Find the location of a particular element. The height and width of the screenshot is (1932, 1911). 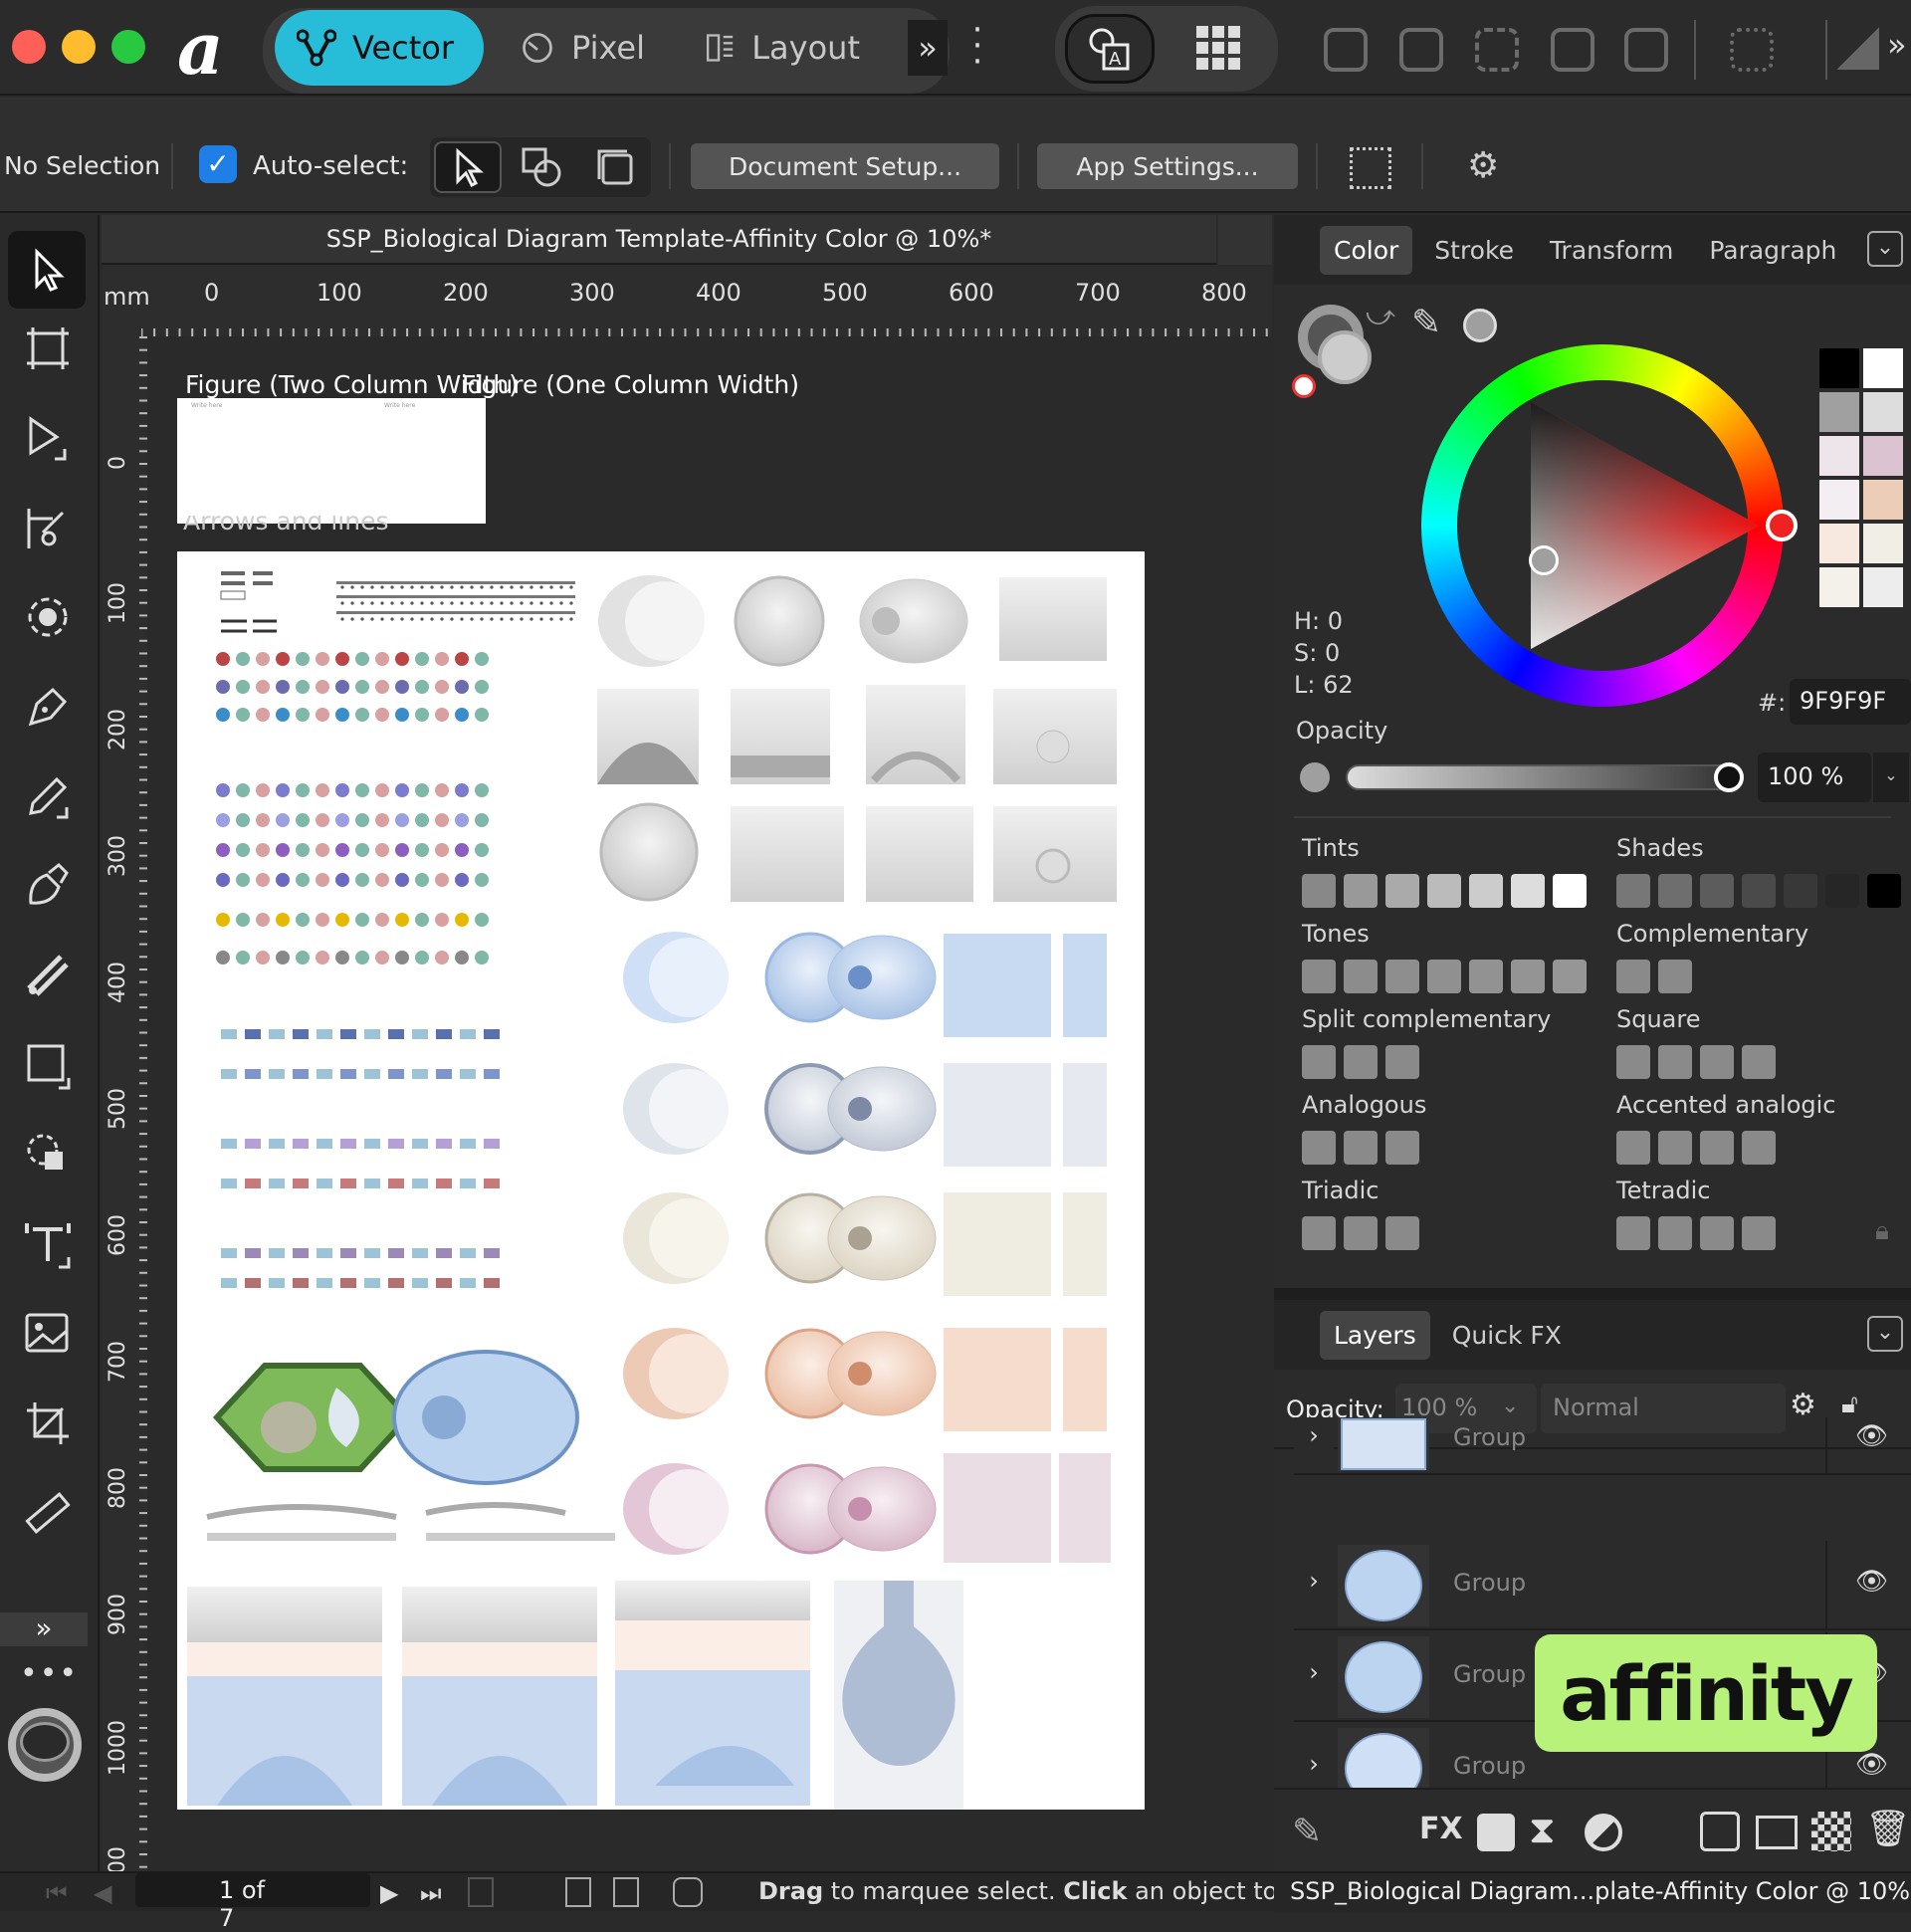

add-pixel-layer-icon is located at coordinates (1720, 1831).